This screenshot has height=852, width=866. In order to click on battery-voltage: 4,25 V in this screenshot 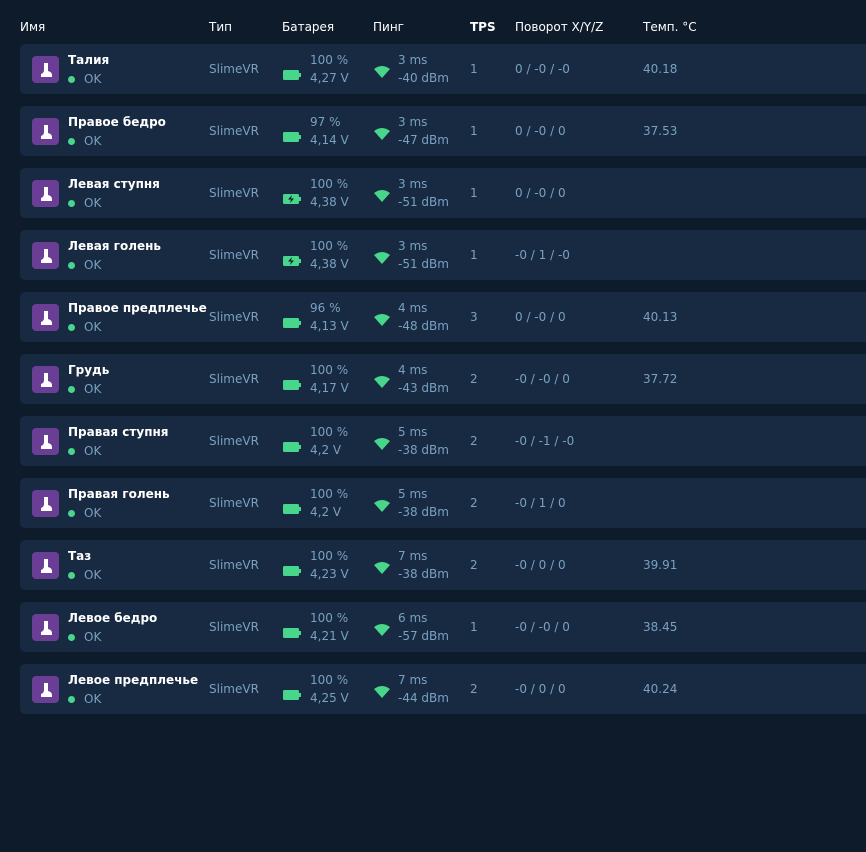, I will do `click(329, 698)`.